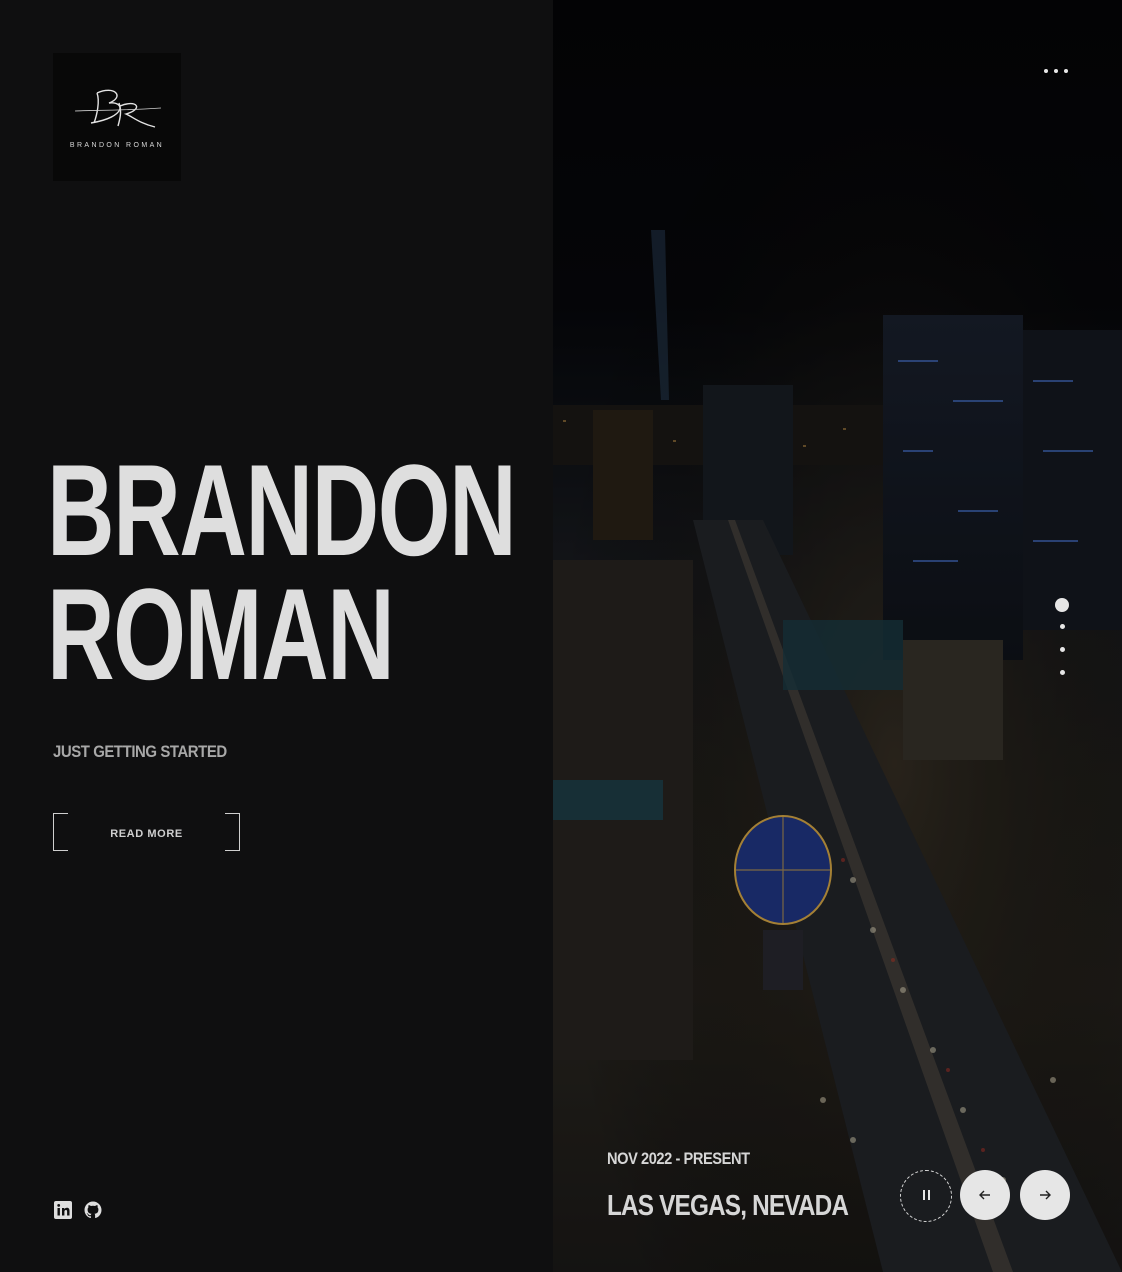 Image resolution: width=1122 pixels, height=1272 pixels. Describe the element at coordinates (118, 108) in the screenshot. I see `monogram-signature` at that location.